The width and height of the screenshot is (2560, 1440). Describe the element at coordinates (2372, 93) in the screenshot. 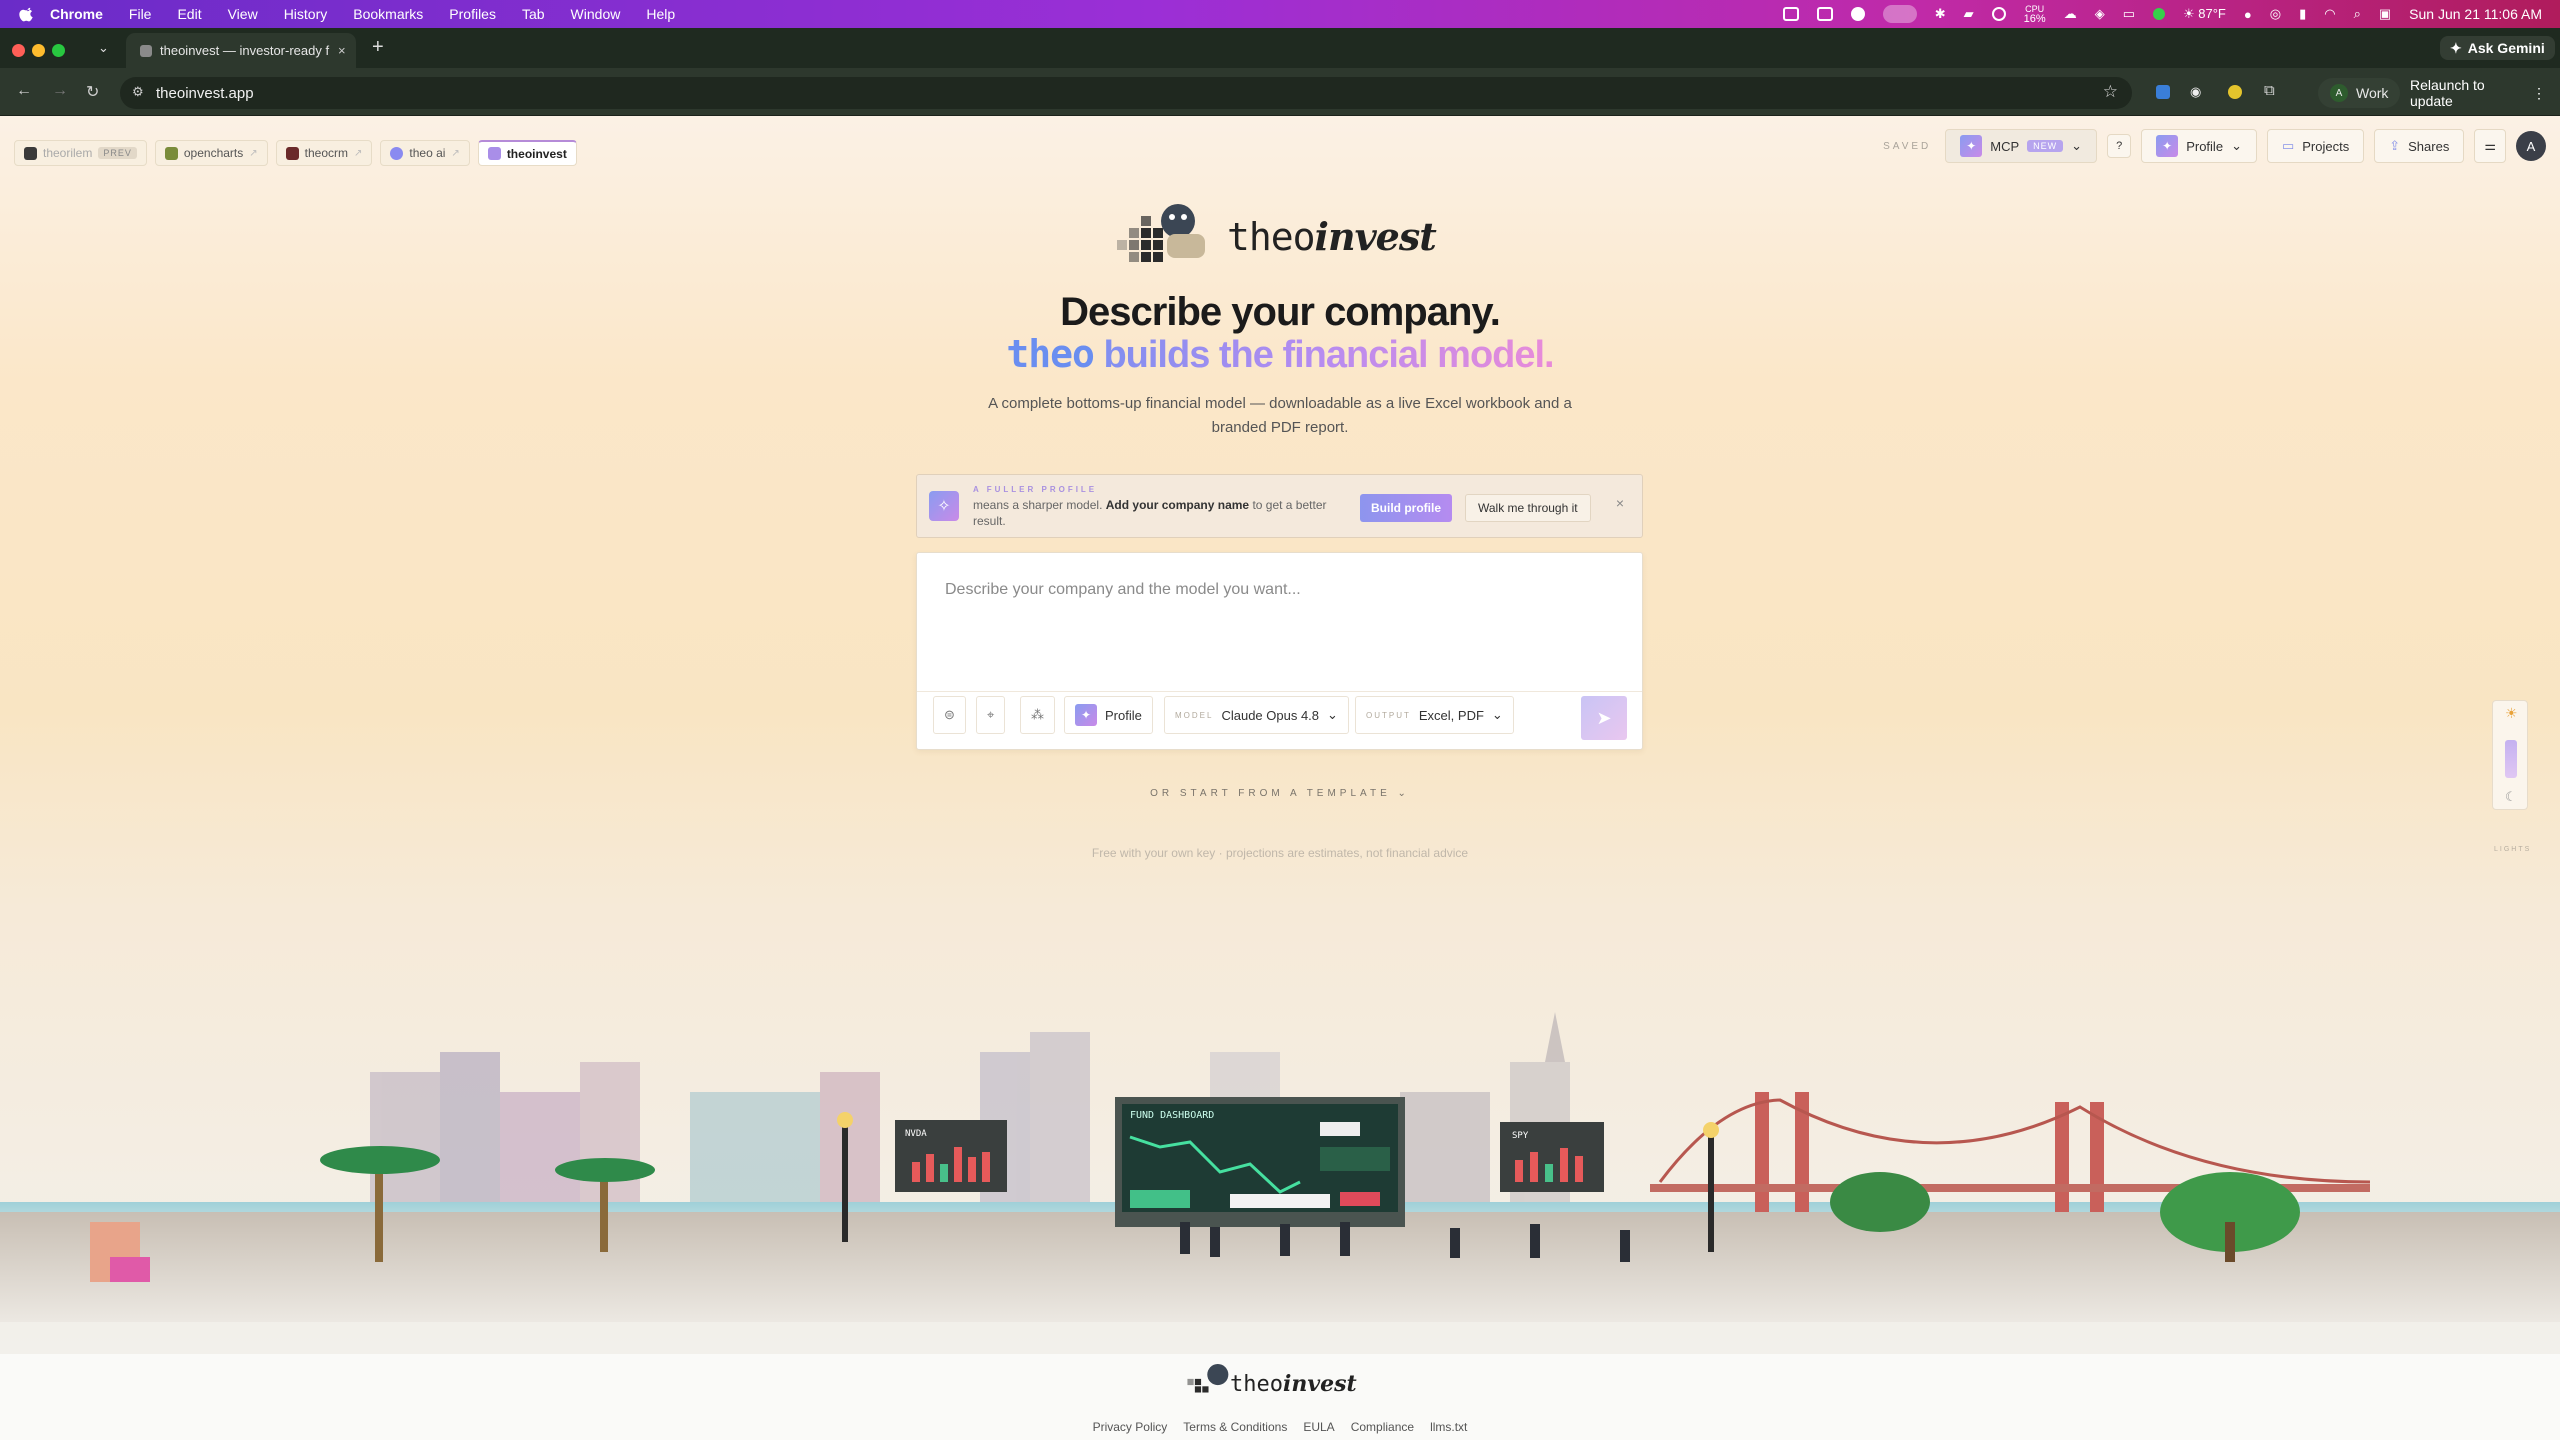

I see `profile-label: Work` at that location.